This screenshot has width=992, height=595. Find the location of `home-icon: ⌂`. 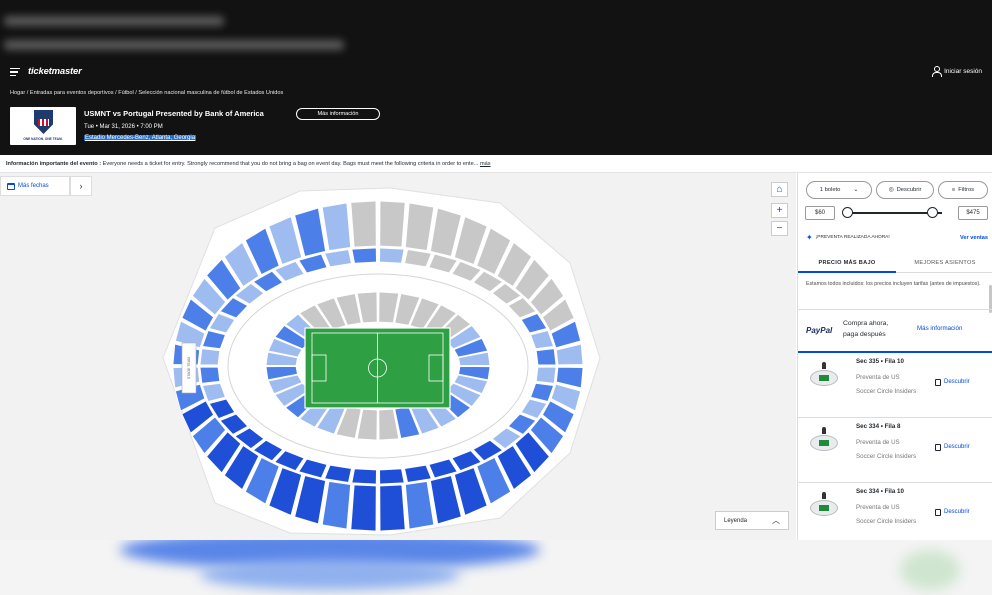

home-icon: ⌂ is located at coordinates (779, 189).